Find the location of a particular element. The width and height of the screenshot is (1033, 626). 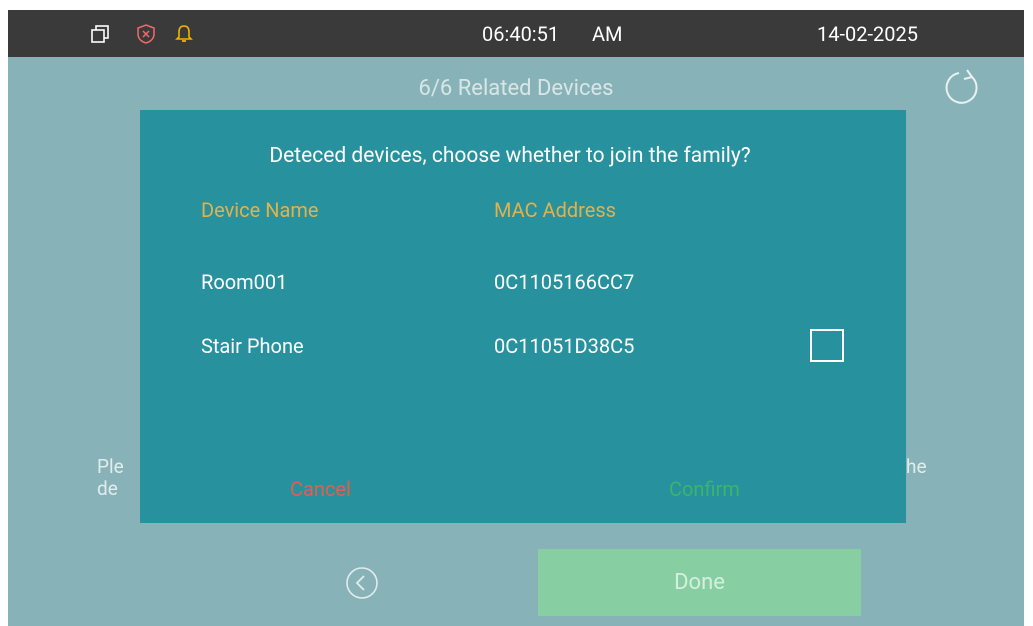

refresh-icon is located at coordinates (961, 87).